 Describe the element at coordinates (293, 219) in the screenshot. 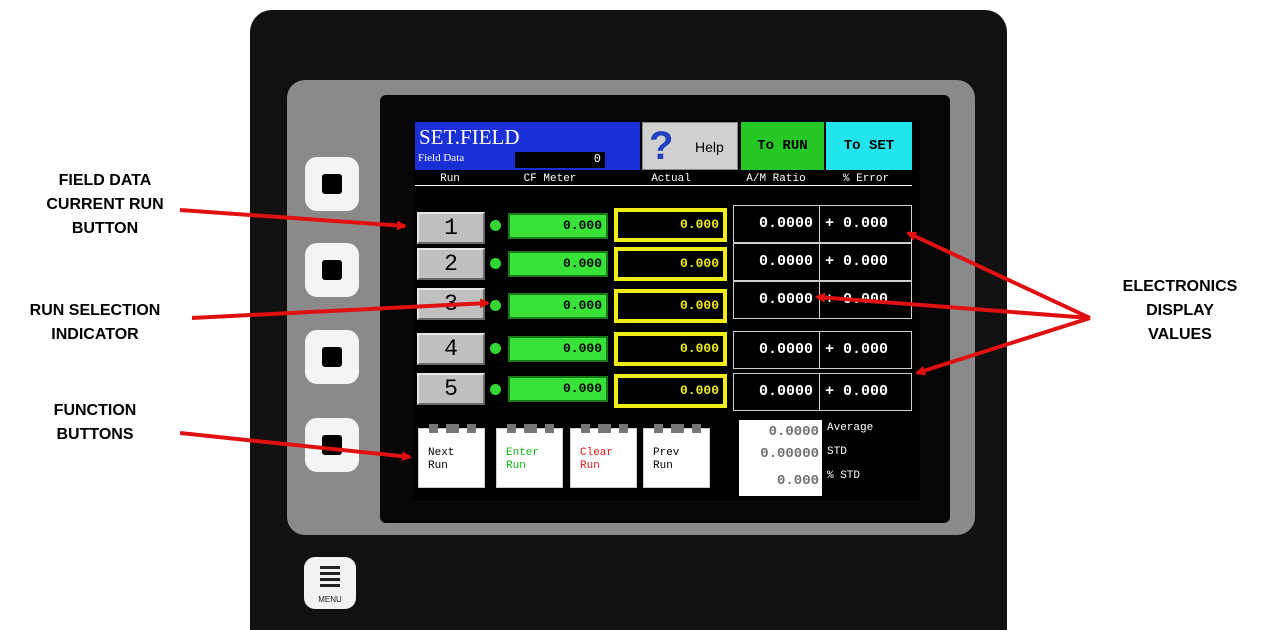

I see `arrow-field-data` at that location.